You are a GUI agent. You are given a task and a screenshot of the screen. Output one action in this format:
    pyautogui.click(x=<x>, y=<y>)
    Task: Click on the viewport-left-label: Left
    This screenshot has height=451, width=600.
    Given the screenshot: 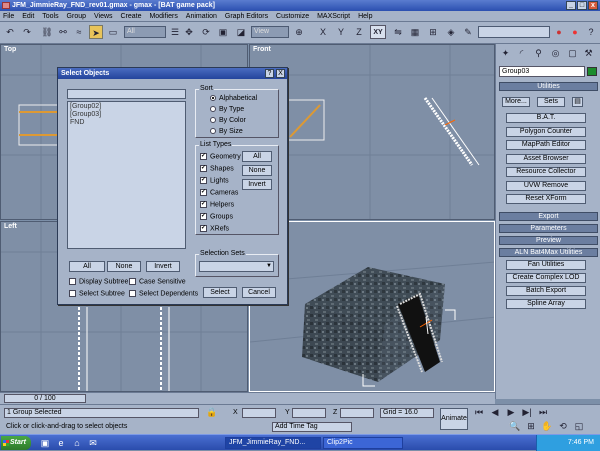 What is the action you would take?
    pyautogui.click(x=10, y=226)
    